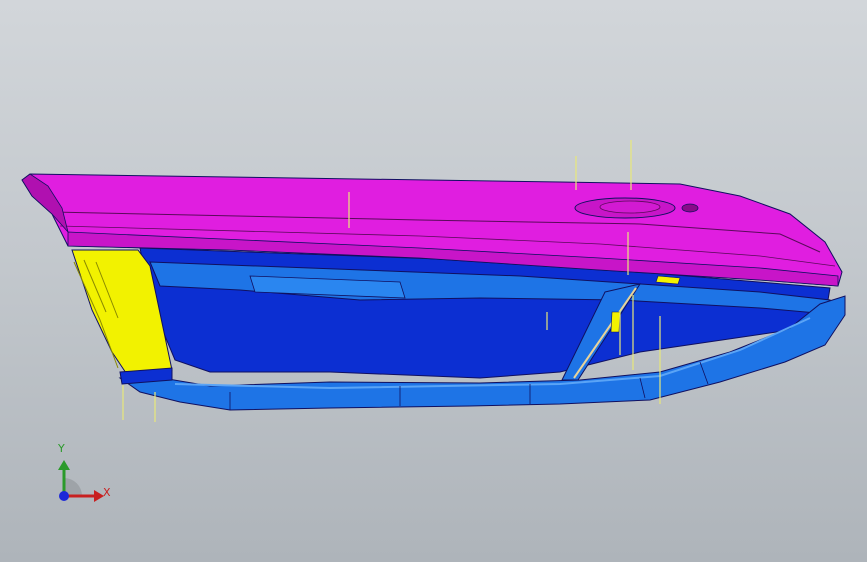 The image size is (867, 562). What do you see at coordinates (64, 496) in the screenshot?
I see `z-axis-dot` at bounding box center [64, 496].